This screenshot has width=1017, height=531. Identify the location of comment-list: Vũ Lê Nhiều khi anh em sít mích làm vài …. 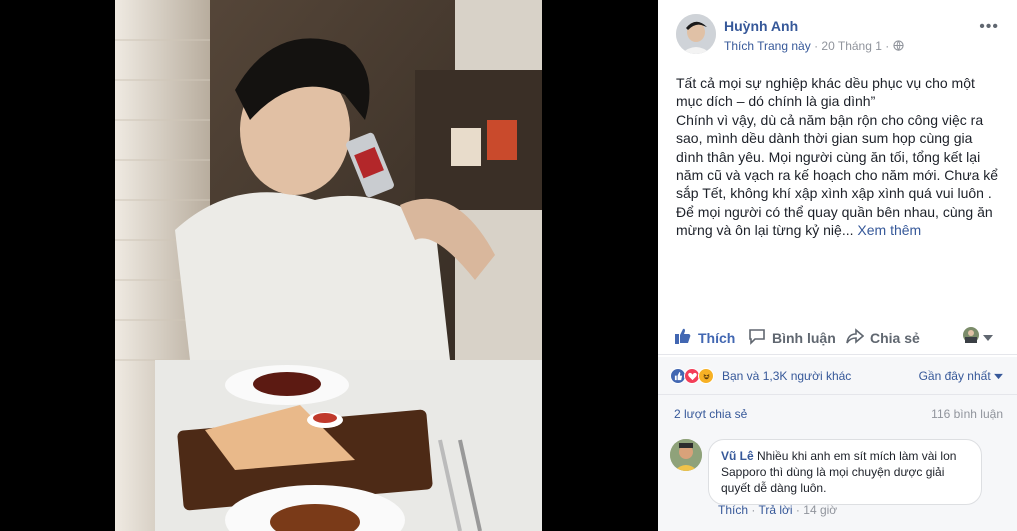
(837, 481).